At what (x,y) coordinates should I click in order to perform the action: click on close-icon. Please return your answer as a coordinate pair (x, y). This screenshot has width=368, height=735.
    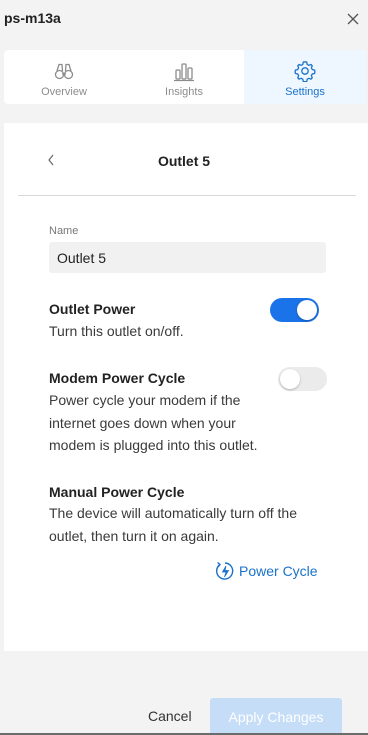
    Looking at the image, I should click on (353, 19).